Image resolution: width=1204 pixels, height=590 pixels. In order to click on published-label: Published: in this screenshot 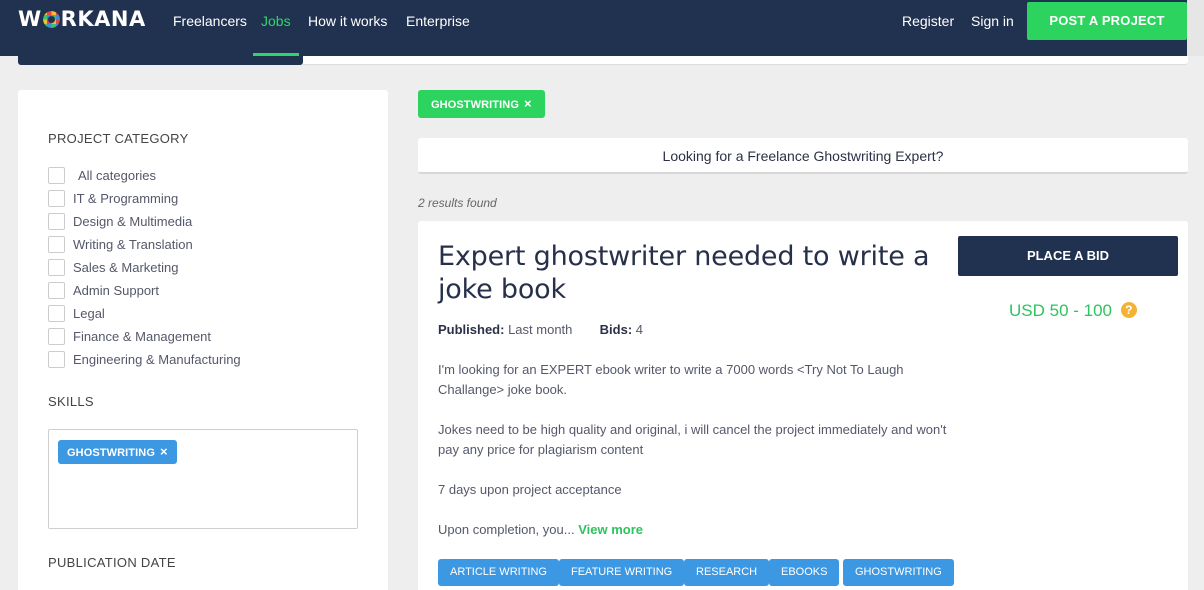, I will do `click(471, 329)`.